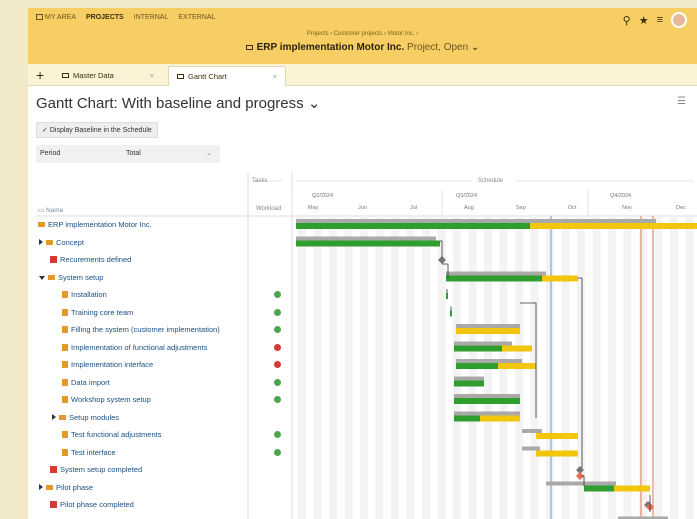 The width and height of the screenshot is (697, 519). What do you see at coordinates (627, 20) in the screenshot?
I see `search-icon: ⚲` at bounding box center [627, 20].